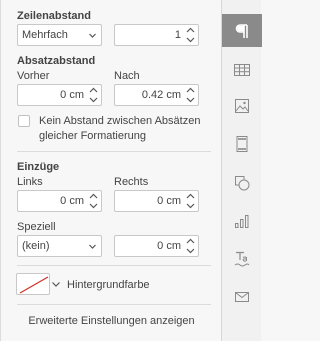 The width and height of the screenshot is (320, 341). I want to click on left-indent-spinner: 0 cm, so click(59, 201).